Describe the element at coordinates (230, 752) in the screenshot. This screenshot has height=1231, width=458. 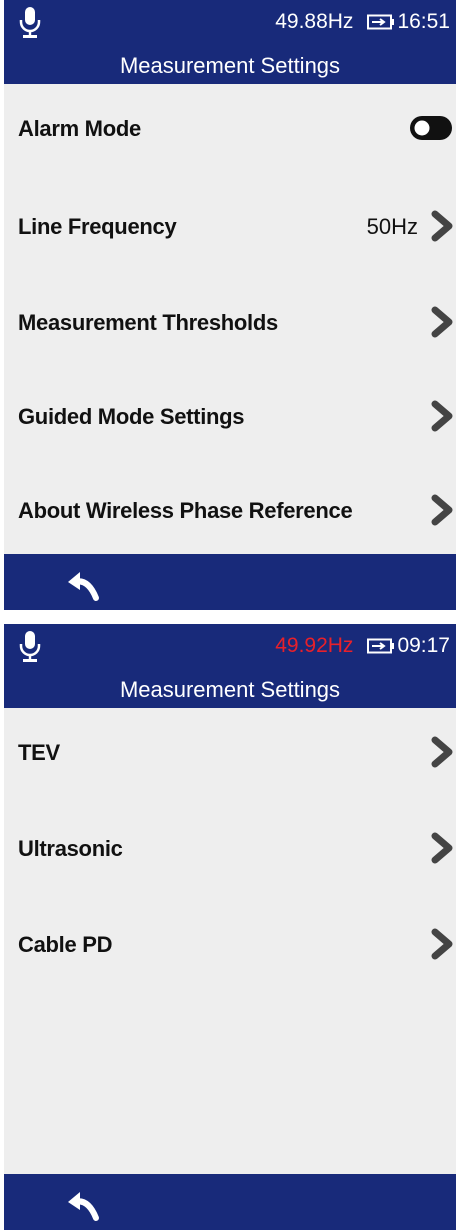
I see `tev-row: TEV` at that location.